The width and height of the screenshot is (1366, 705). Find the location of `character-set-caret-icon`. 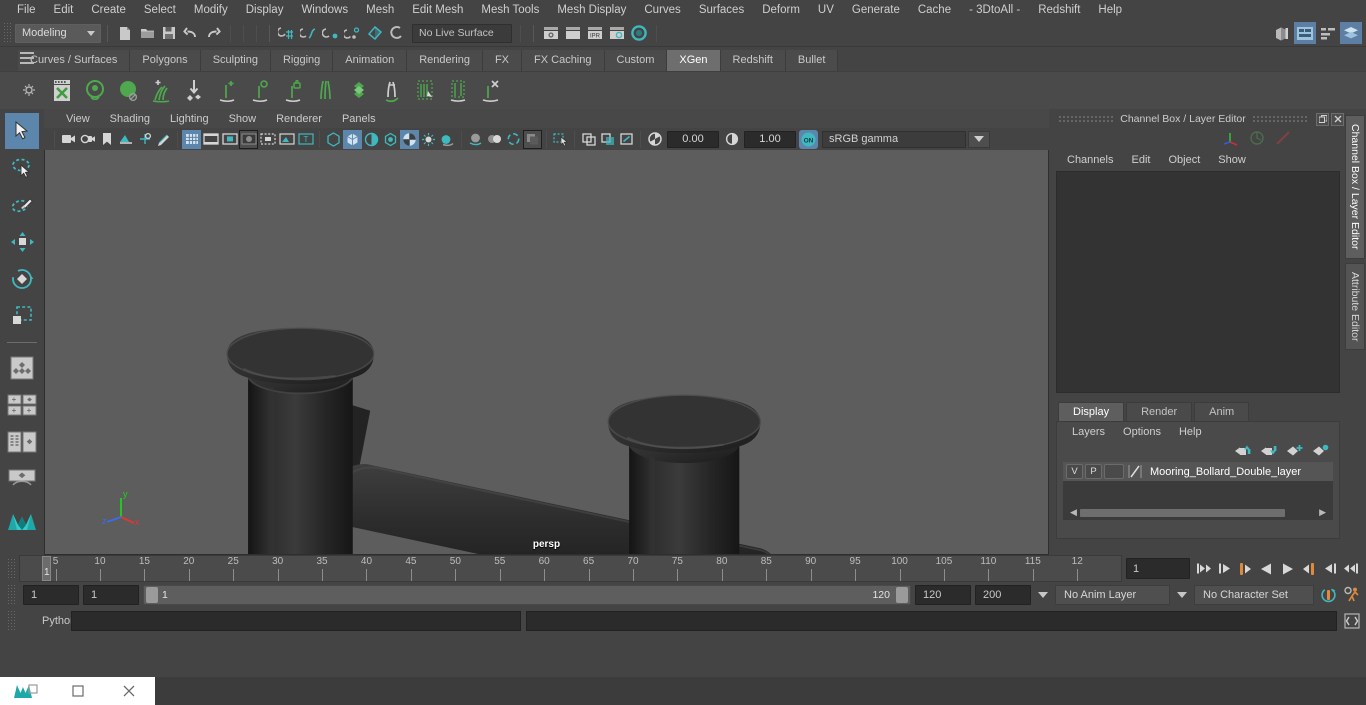

character-set-caret-icon is located at coordinates (1182, 595).